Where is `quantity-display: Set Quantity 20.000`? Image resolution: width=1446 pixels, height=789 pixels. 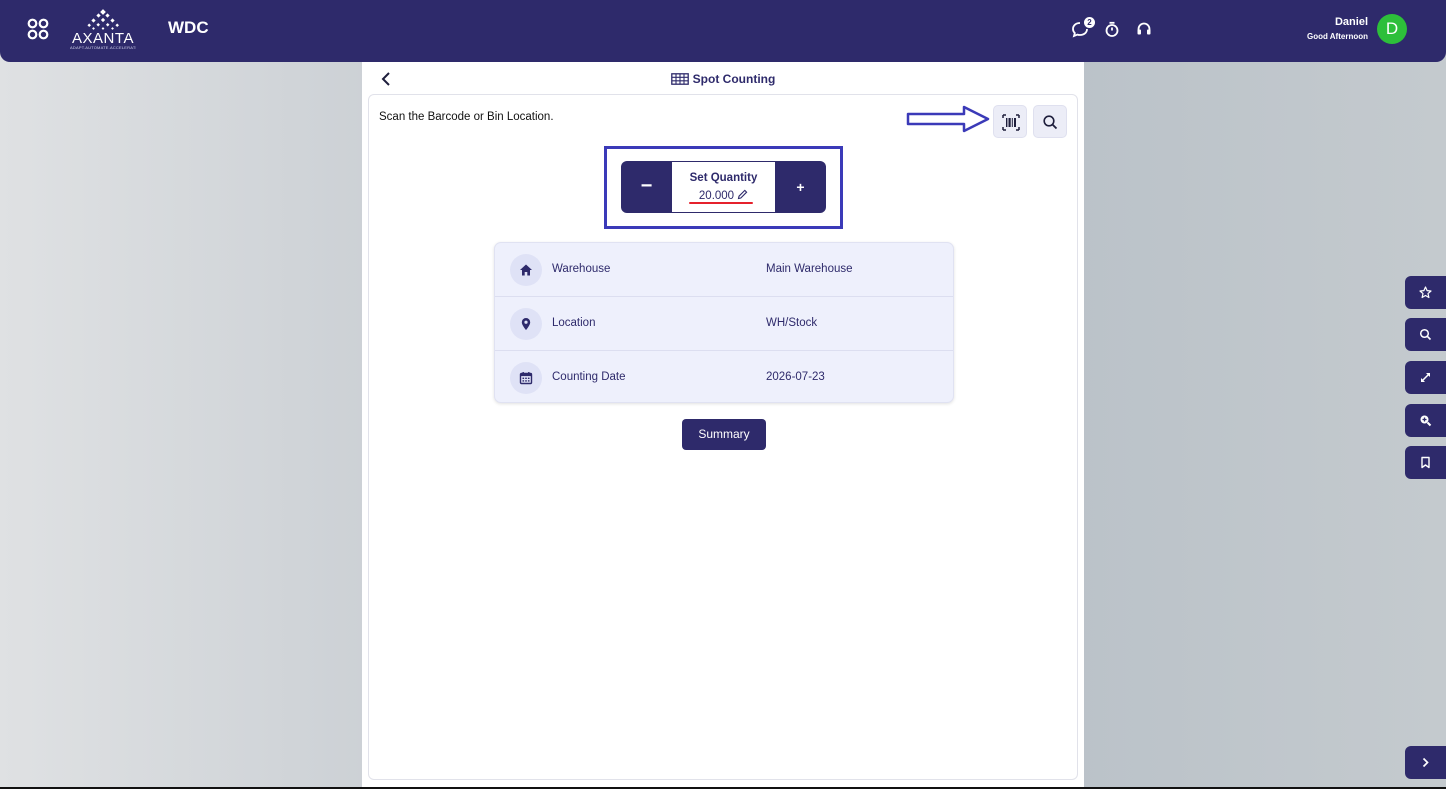
quantity-display: Set Quantity 20.000 is located at coordinates (723, 187).